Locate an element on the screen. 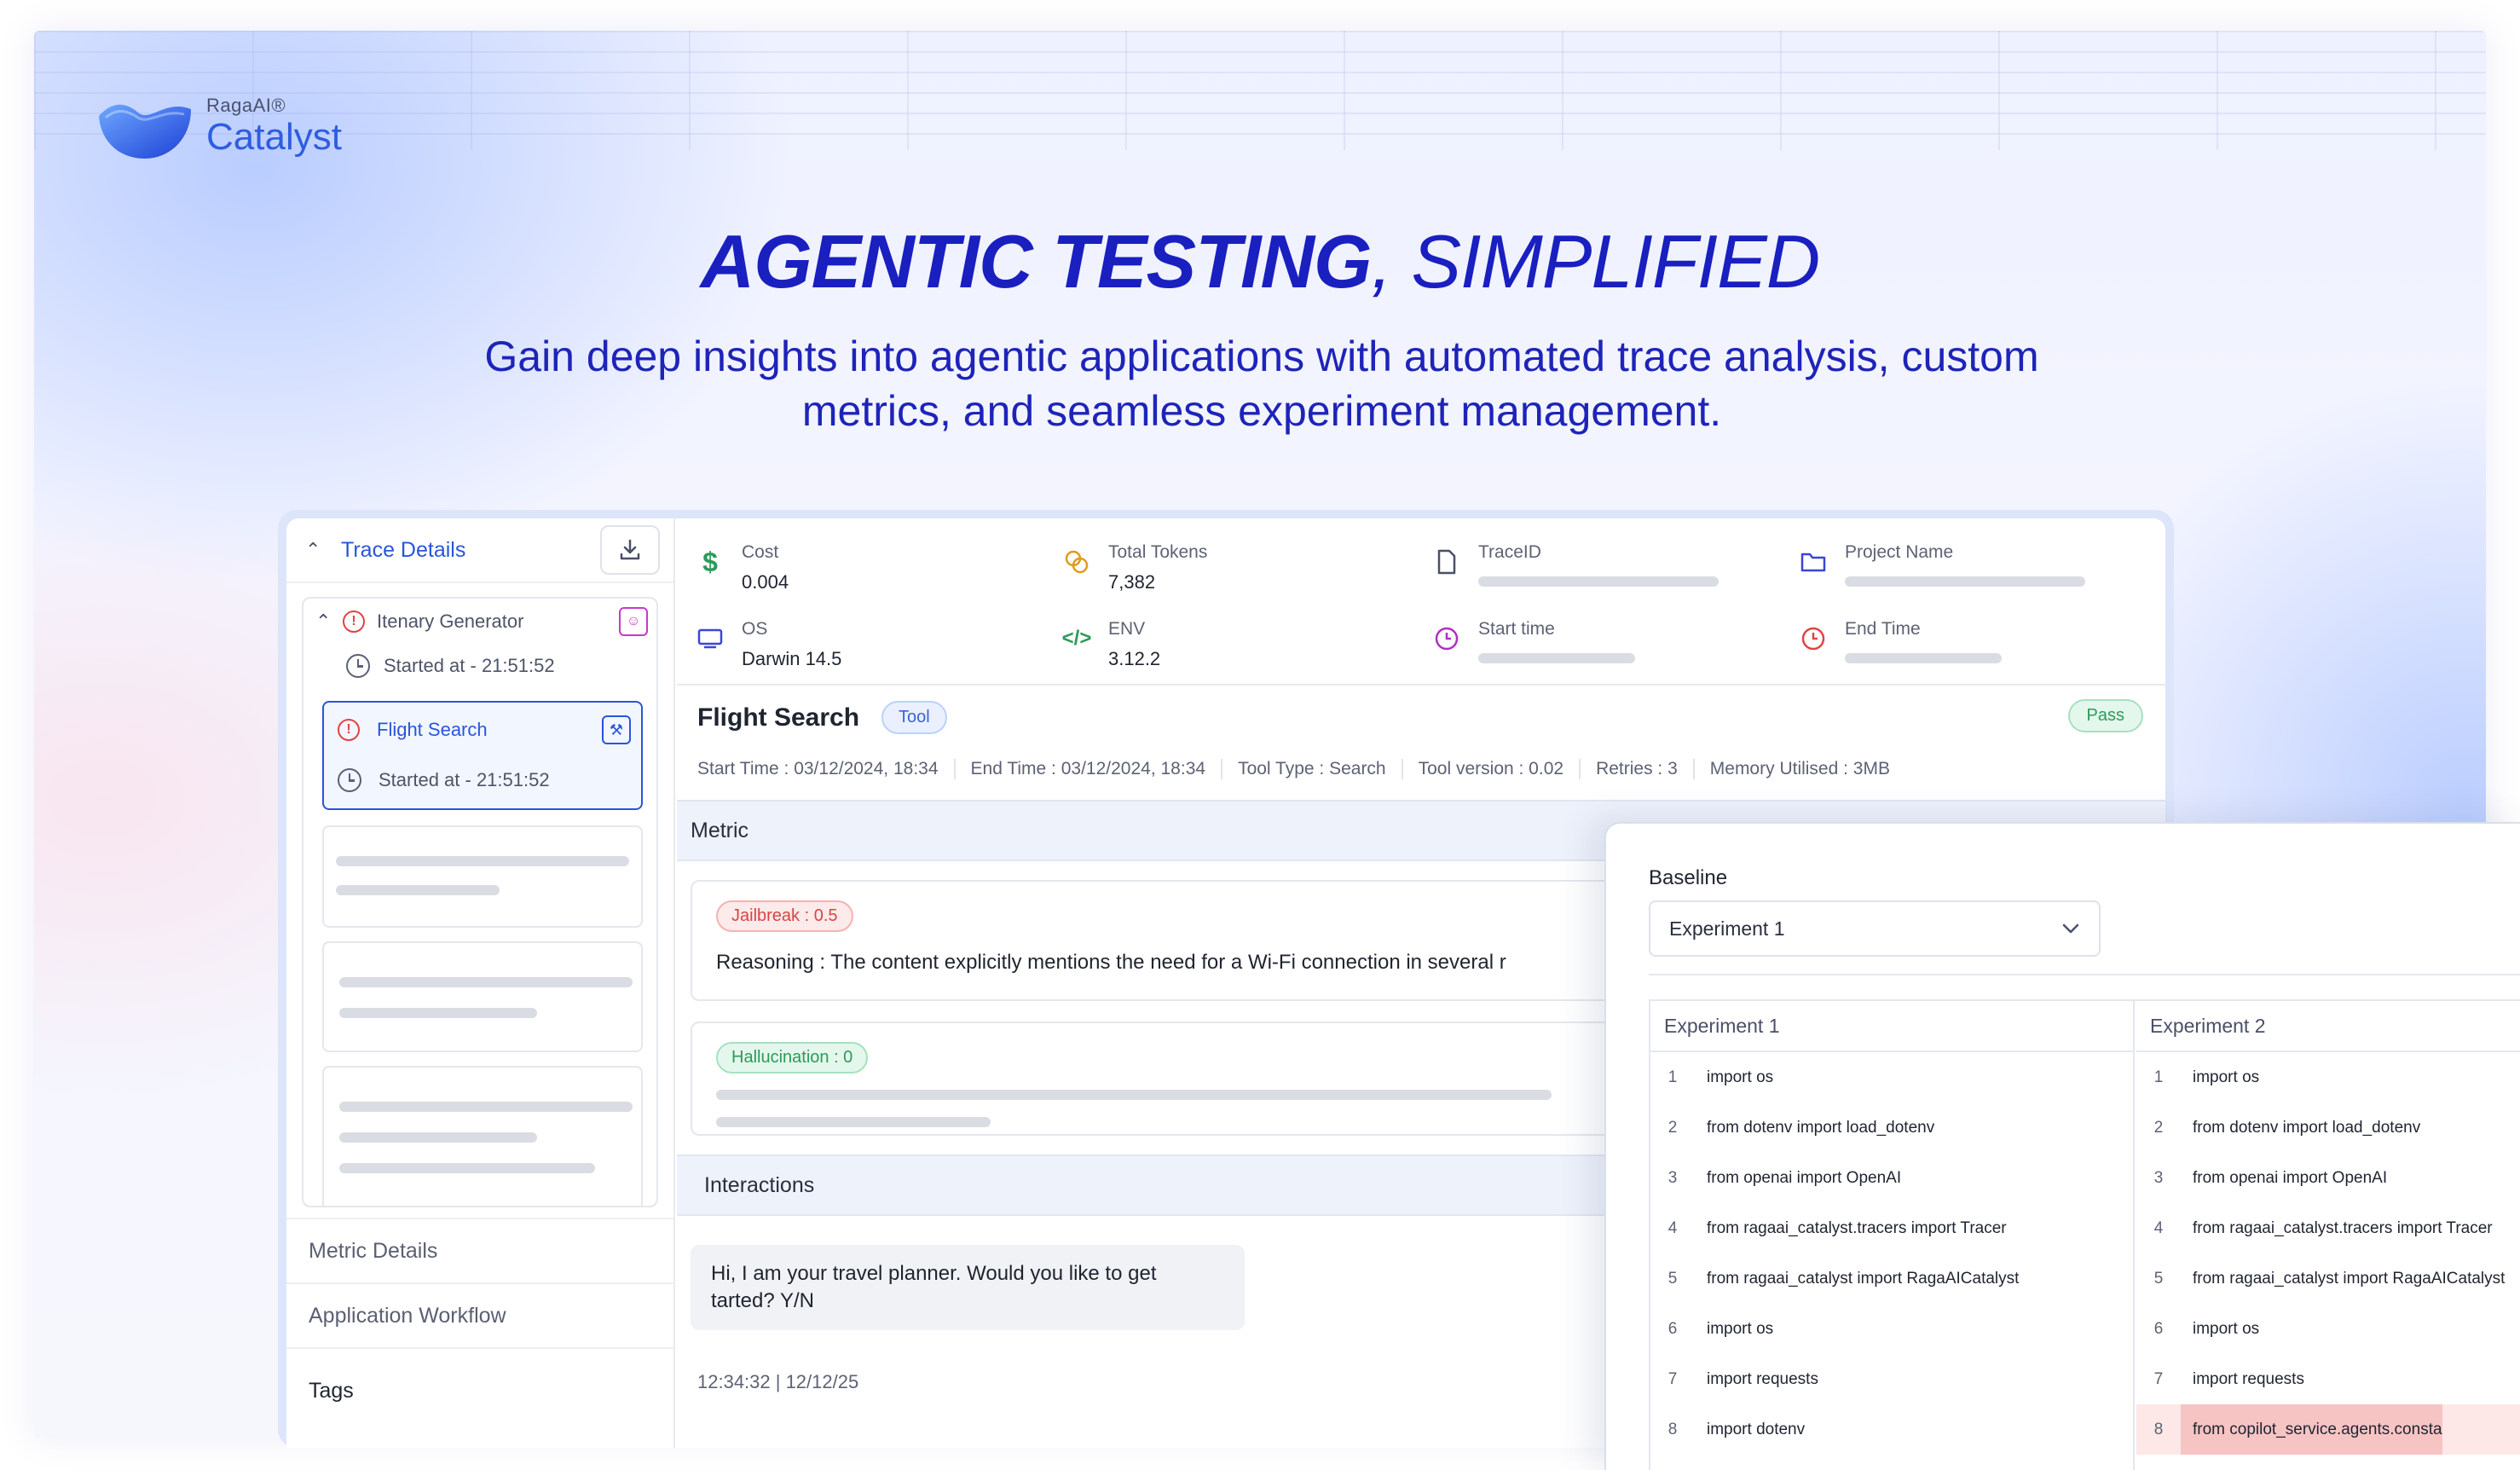  dollar-icon: $ is located at coordinates (710, 561).